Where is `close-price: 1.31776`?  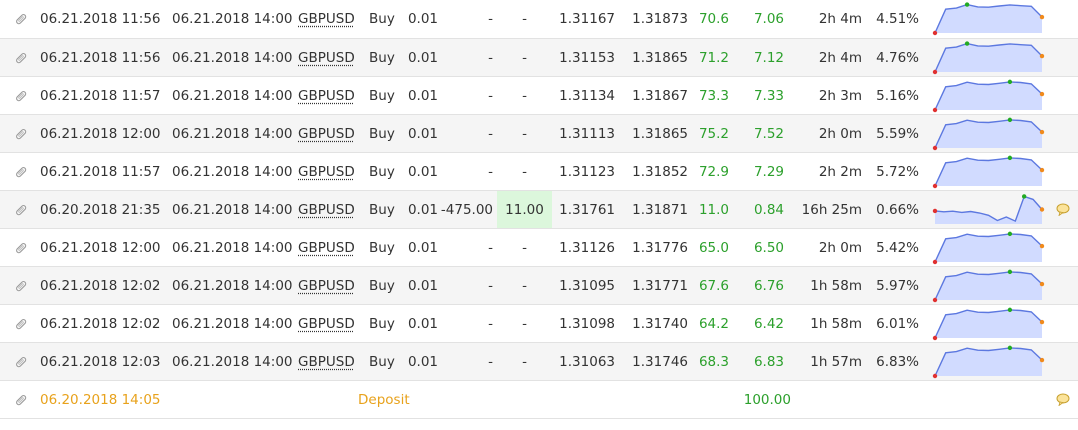 close-price: 1.31776 is located at coordinates (660, 247).